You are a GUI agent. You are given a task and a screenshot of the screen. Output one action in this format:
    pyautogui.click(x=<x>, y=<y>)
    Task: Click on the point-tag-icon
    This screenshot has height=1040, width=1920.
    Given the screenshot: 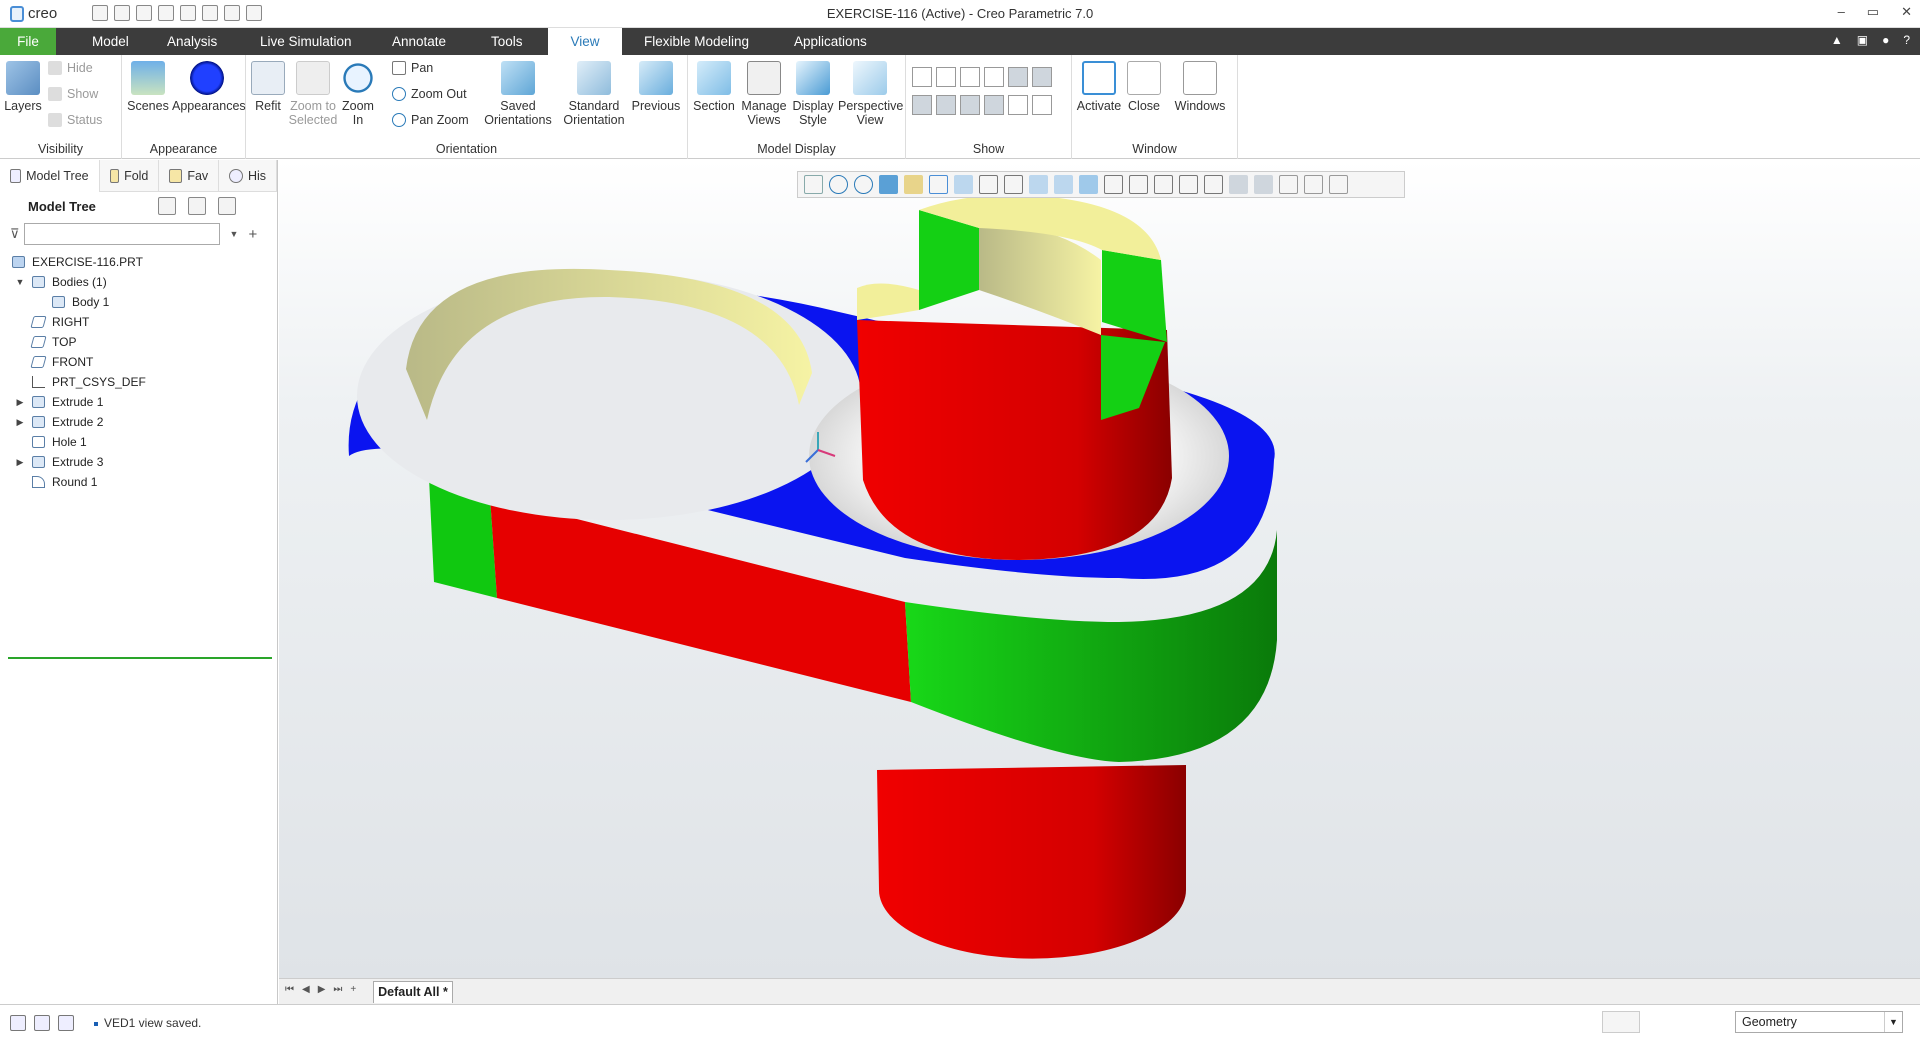 What is the action you would take?
    pyautogui.click(x=970, y=105)
    